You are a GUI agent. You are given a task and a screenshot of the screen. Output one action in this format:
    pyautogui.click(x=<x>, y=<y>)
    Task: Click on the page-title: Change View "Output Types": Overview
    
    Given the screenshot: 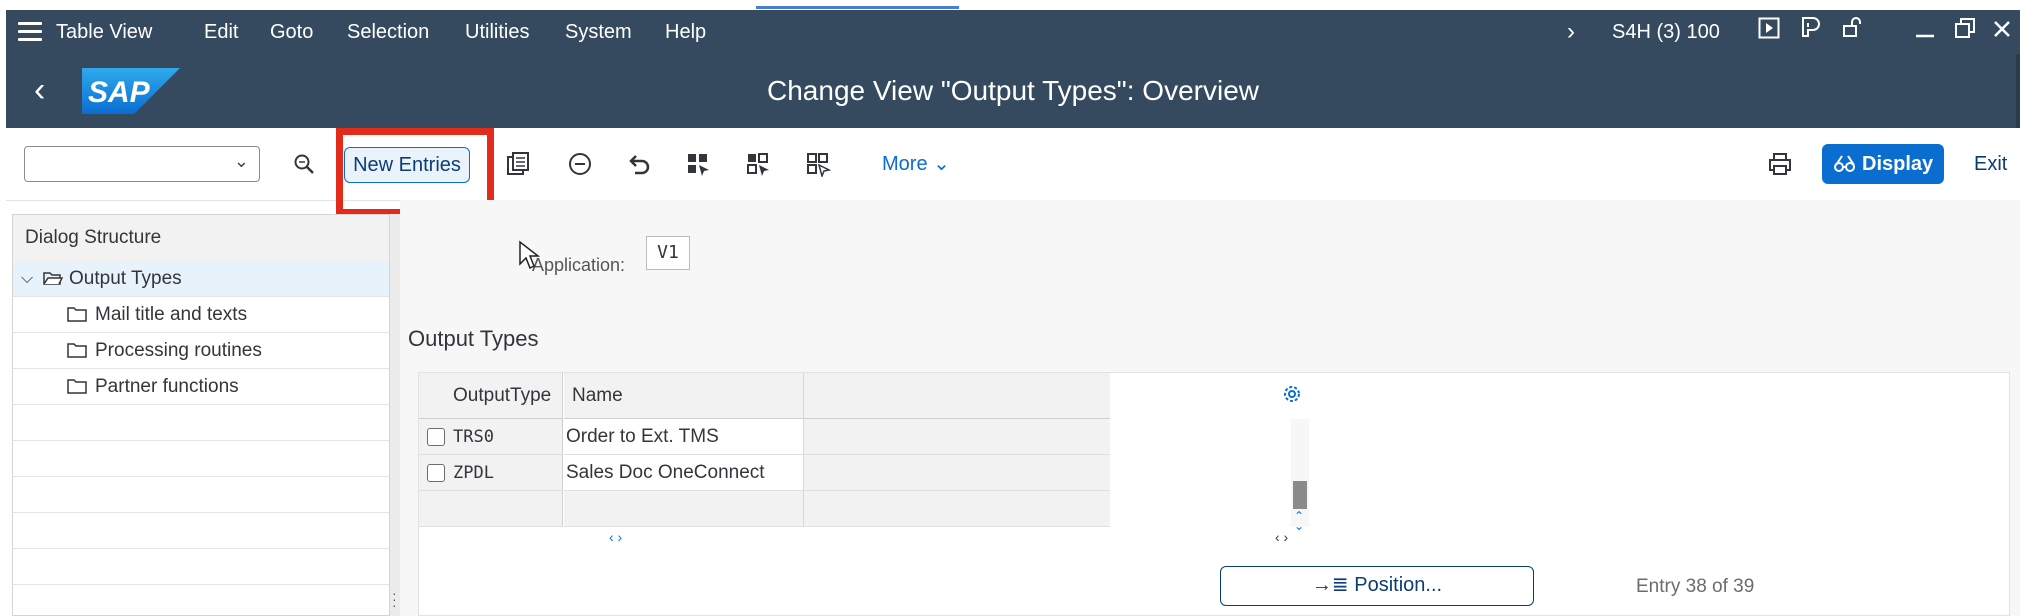 What is the action you would take?
    pyautogui.click(x=1013, y=90)
    